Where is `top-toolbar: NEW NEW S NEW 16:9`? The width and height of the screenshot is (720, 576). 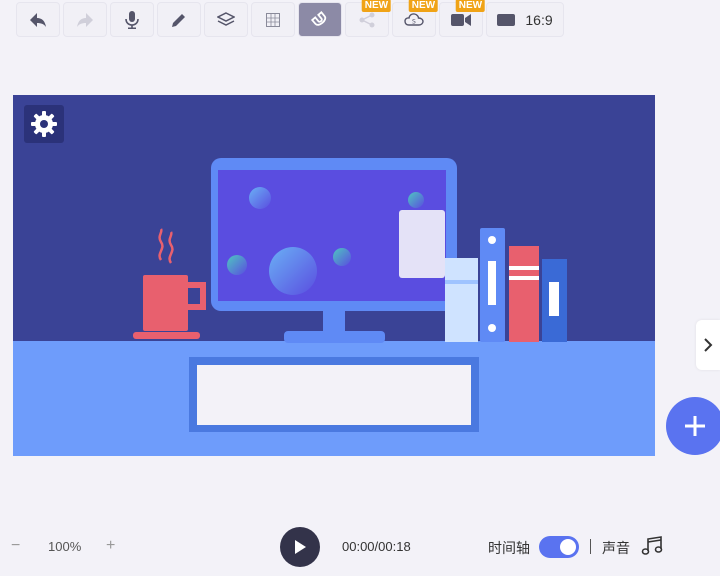
top-toolbar: NEW NEW S NEW 16:9 is located at coordinates (290, 19).